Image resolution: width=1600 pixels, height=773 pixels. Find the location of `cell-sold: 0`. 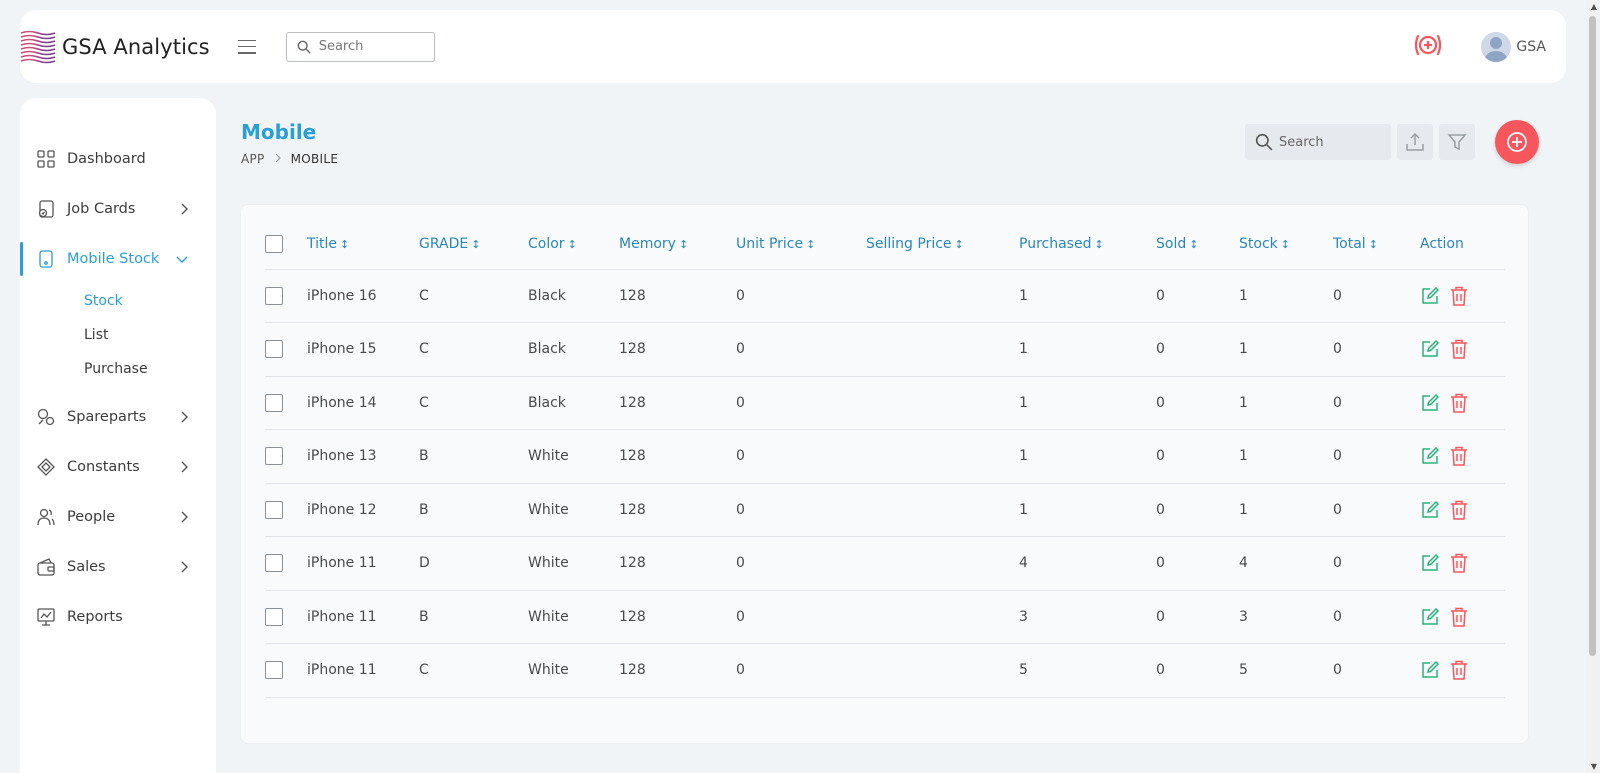

cell-sold: 0 is located at coordinates (1197, 296).